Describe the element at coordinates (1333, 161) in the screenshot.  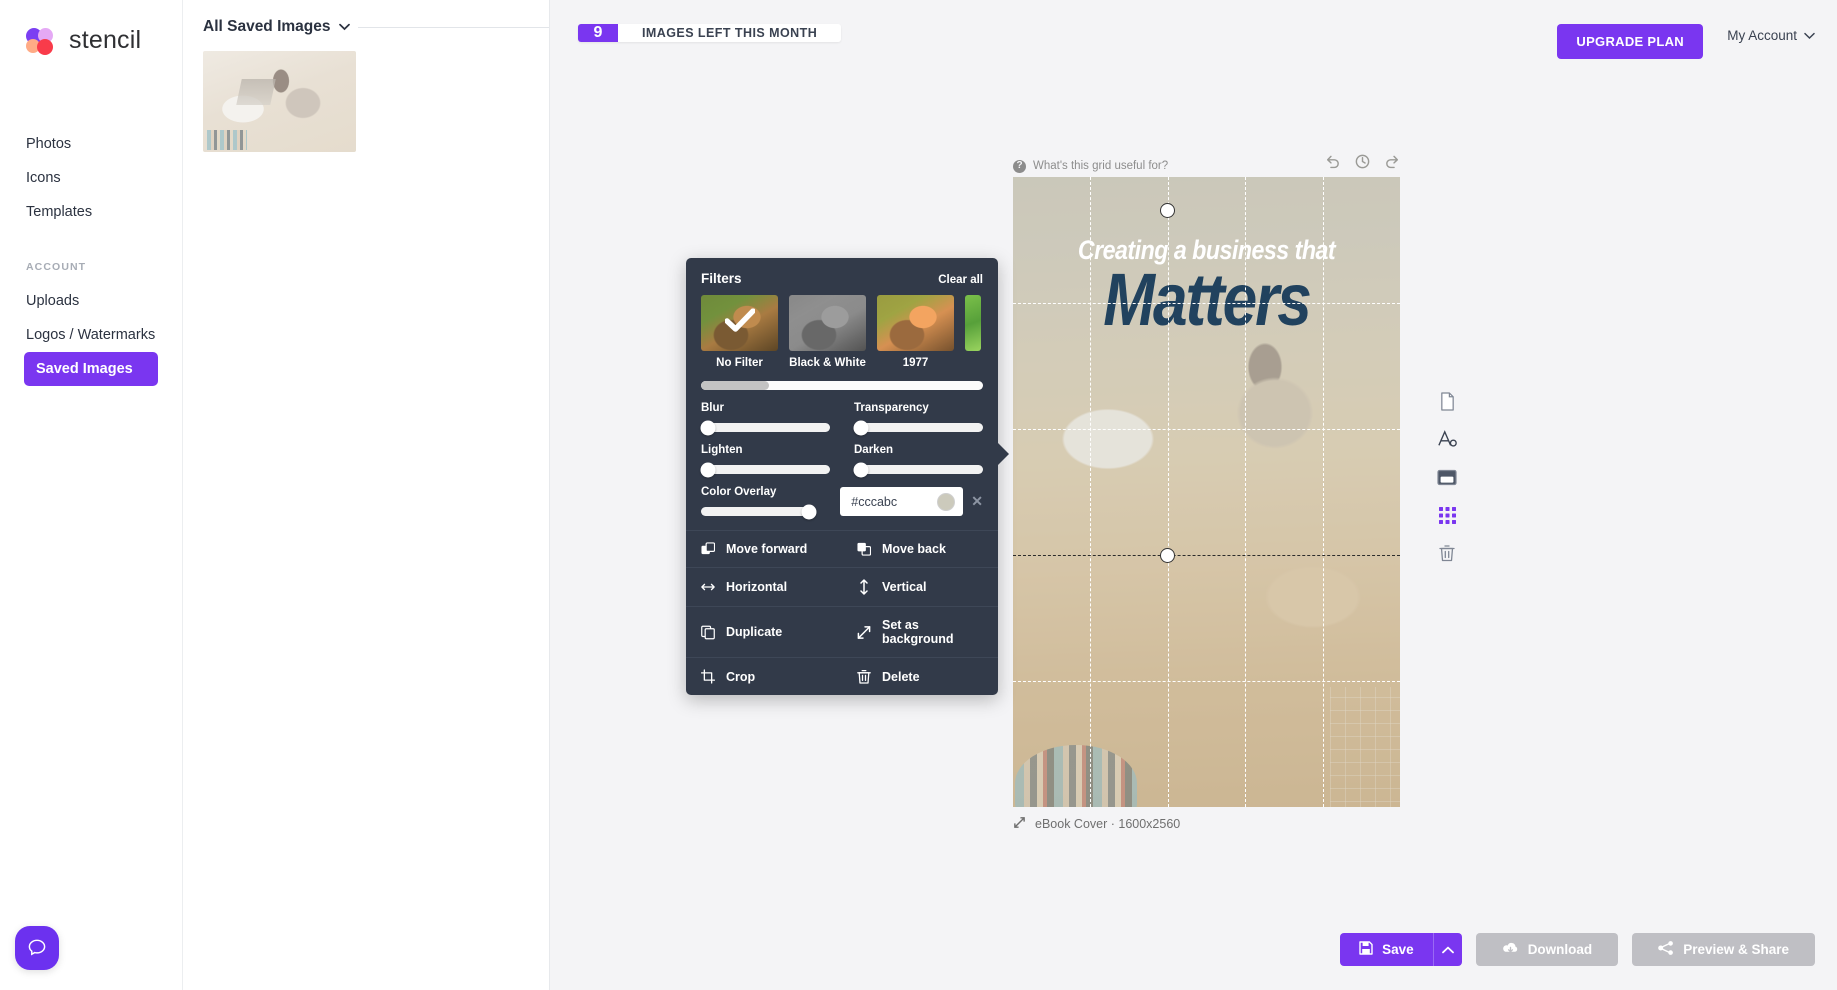
I see `undo-icon` at that location.